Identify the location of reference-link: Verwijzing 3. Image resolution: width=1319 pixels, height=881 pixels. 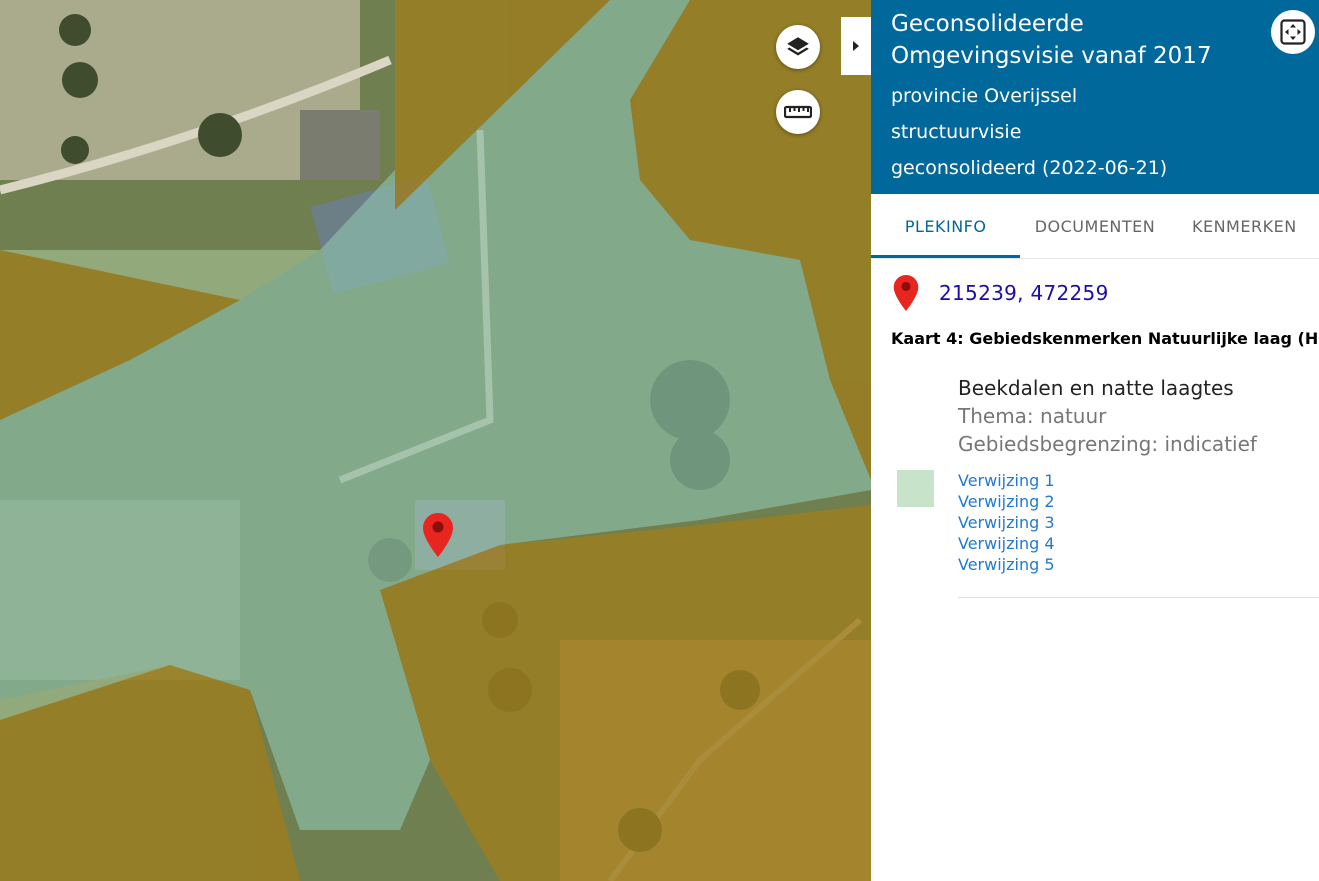
(1138, 522).